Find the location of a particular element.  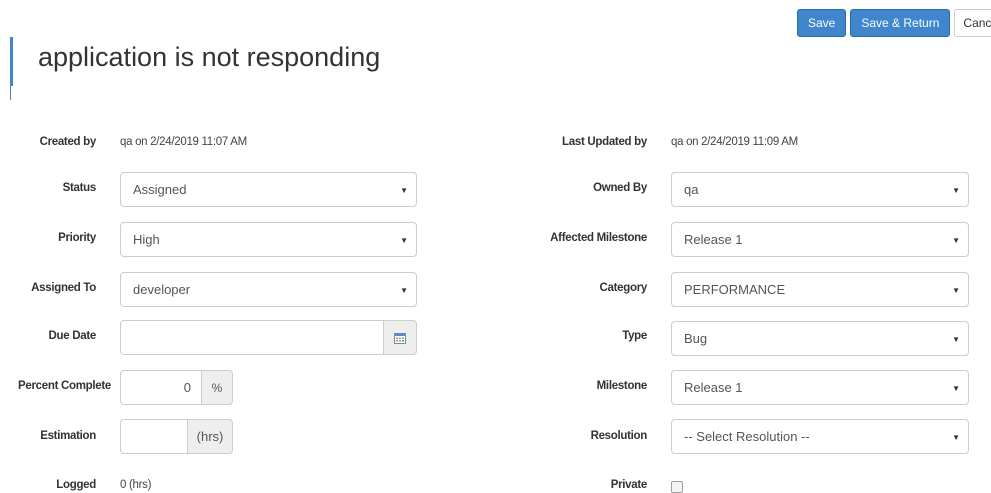

assigned-to-select: developer ▼ is located at coordinates (268, 289).